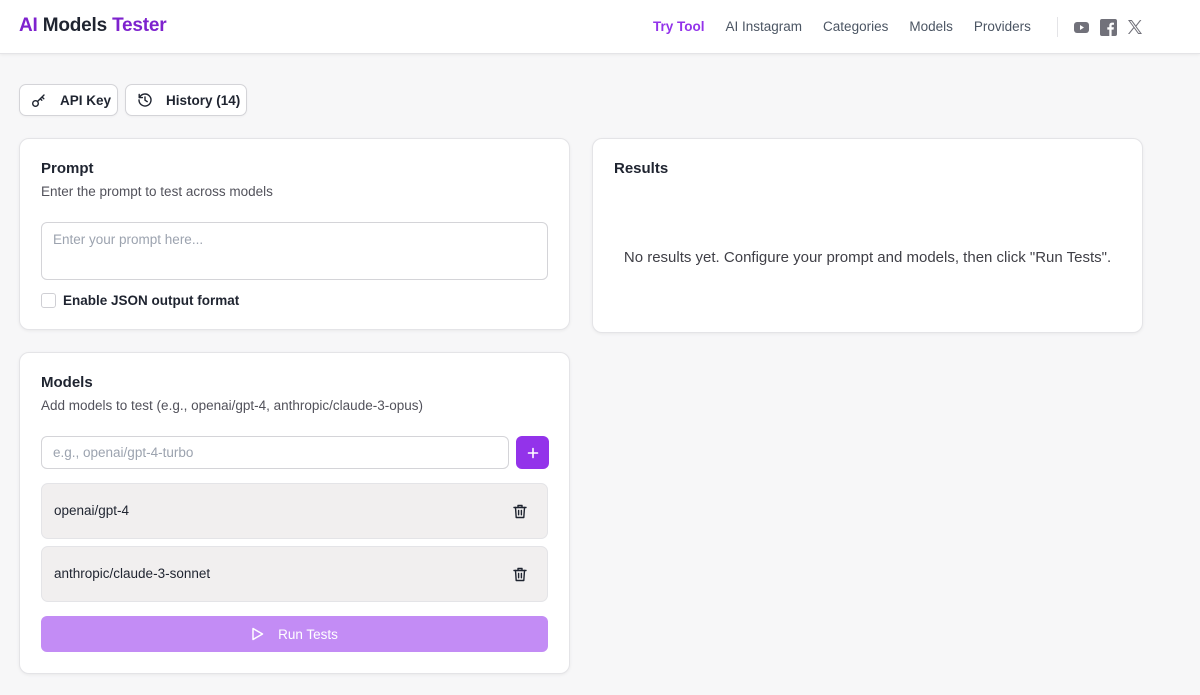 Image resolution: width=1200 pixels, height=695 pixels. I want to click on prompt-subtitle: Enter the prompt to test across models, so click(157, 191).